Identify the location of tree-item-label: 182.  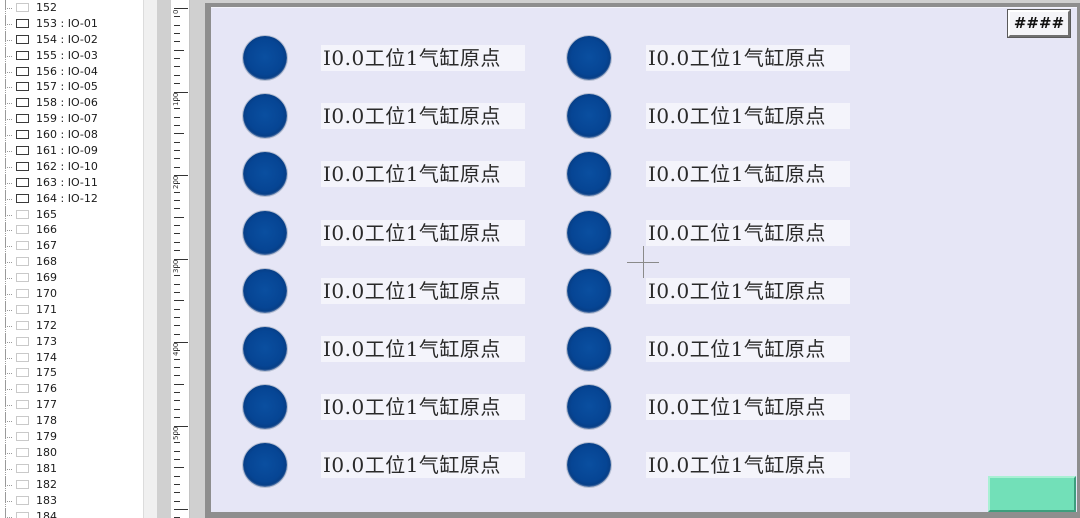
(46, 484).